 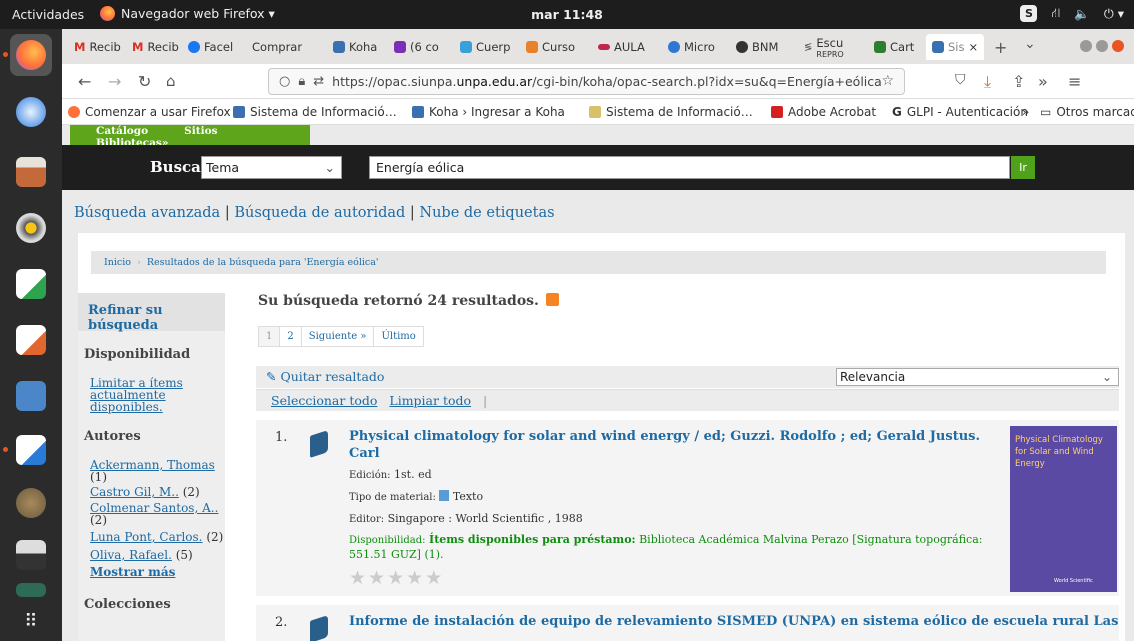 I want to click on rss-icon, so click(x=552, y=299).